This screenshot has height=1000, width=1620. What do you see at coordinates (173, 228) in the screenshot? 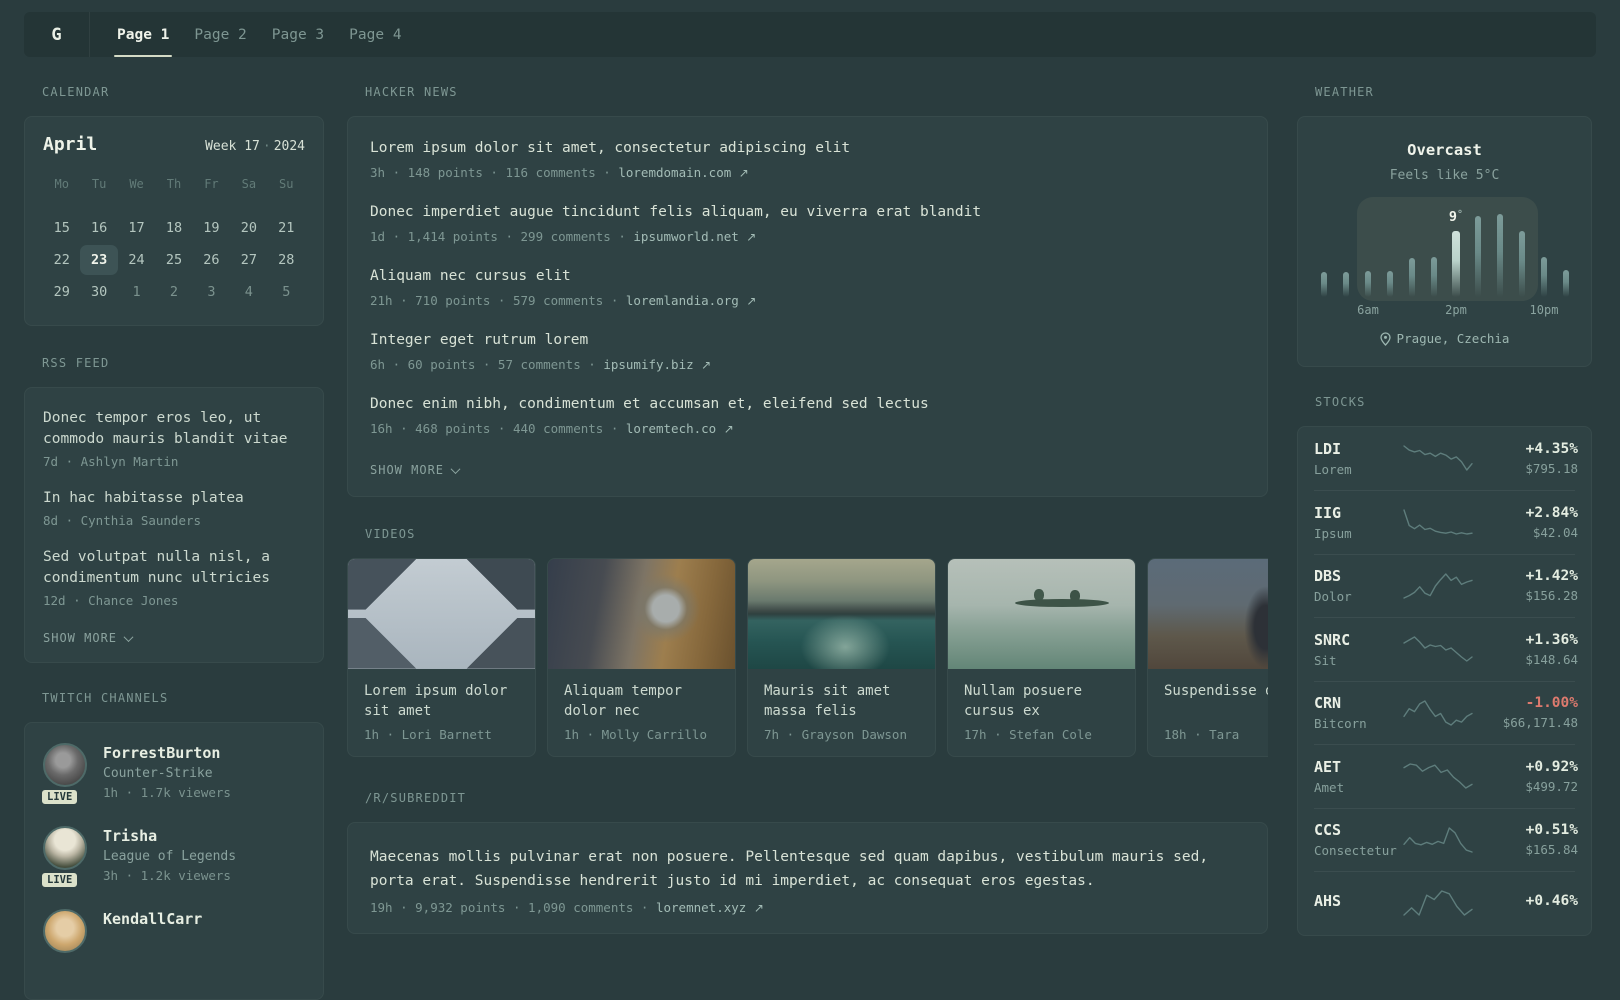
I see `calendar-day: 18` at bounding box center [173, 228].